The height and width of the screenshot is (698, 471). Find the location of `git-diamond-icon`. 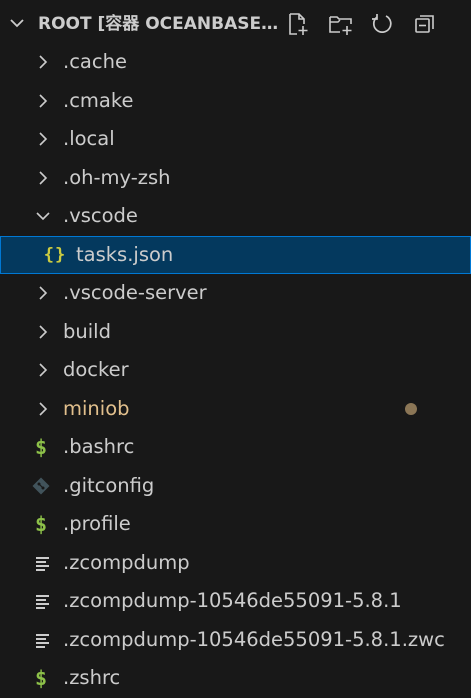

git-diamond-icon is located at coordinates (41, 485).